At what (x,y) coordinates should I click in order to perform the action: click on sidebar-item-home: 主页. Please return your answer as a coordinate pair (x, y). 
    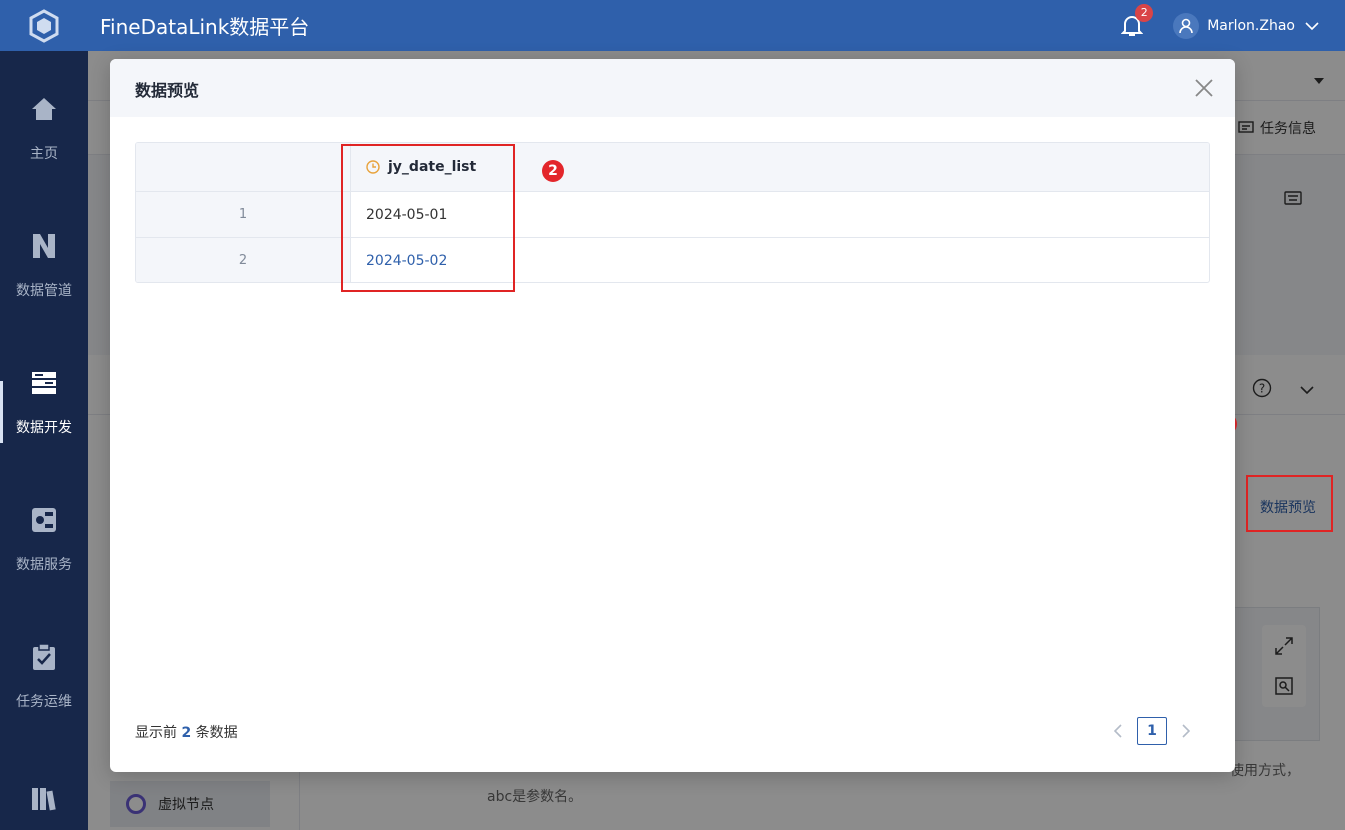
    Looking at the image, I should click on (44, 111).